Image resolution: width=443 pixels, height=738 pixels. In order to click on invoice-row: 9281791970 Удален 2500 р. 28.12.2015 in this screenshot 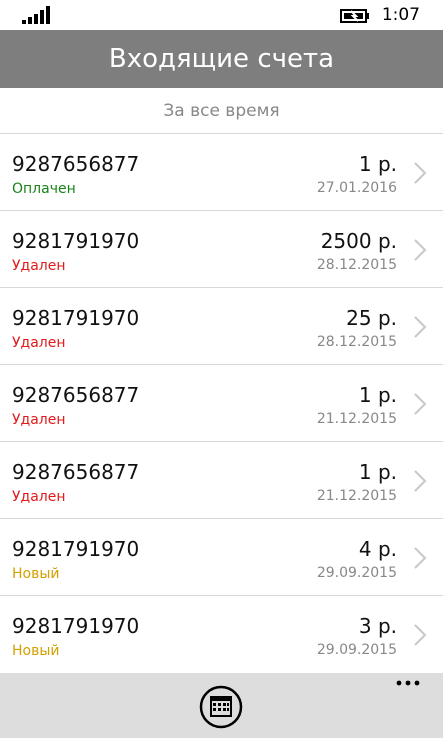, I will do `click(221, 248)`.